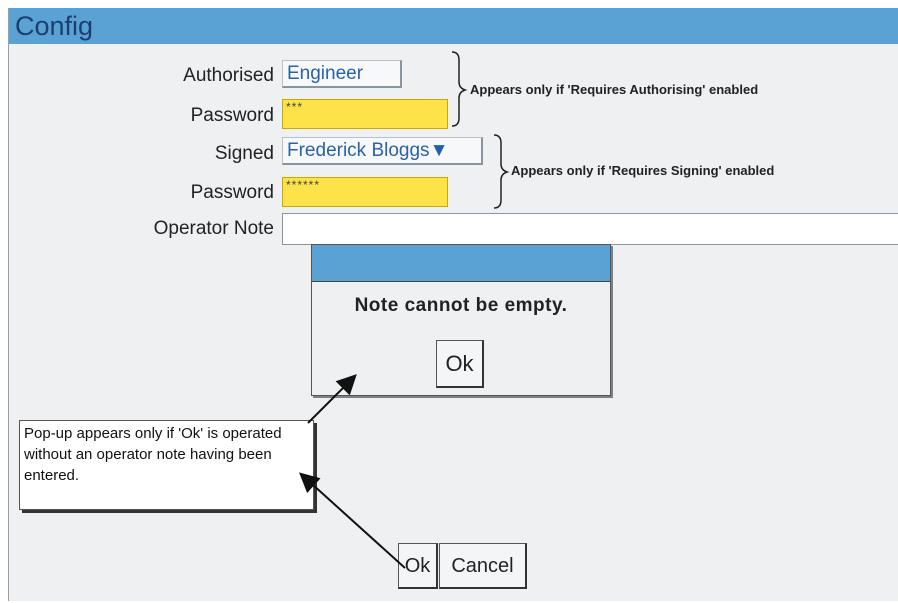  I want to click on authorised-value: Engineer, so click(325, 73).